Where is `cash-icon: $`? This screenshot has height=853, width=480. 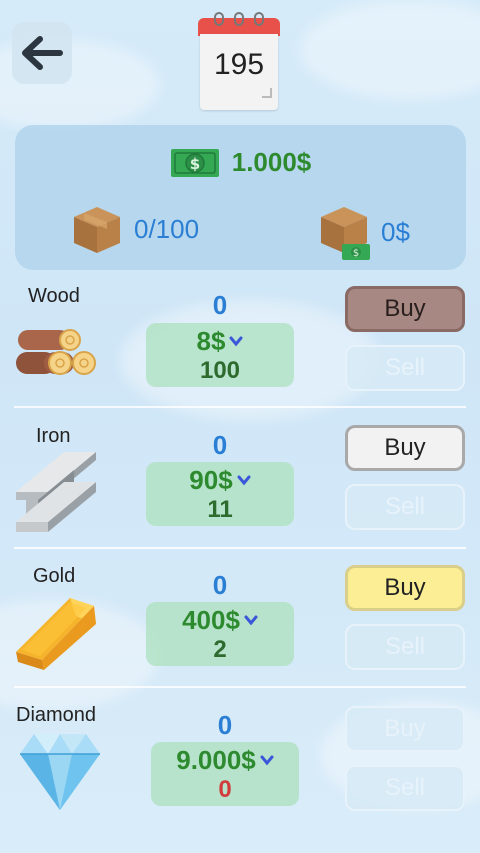
cash-icon: $ is located at coordinates (194, 162).